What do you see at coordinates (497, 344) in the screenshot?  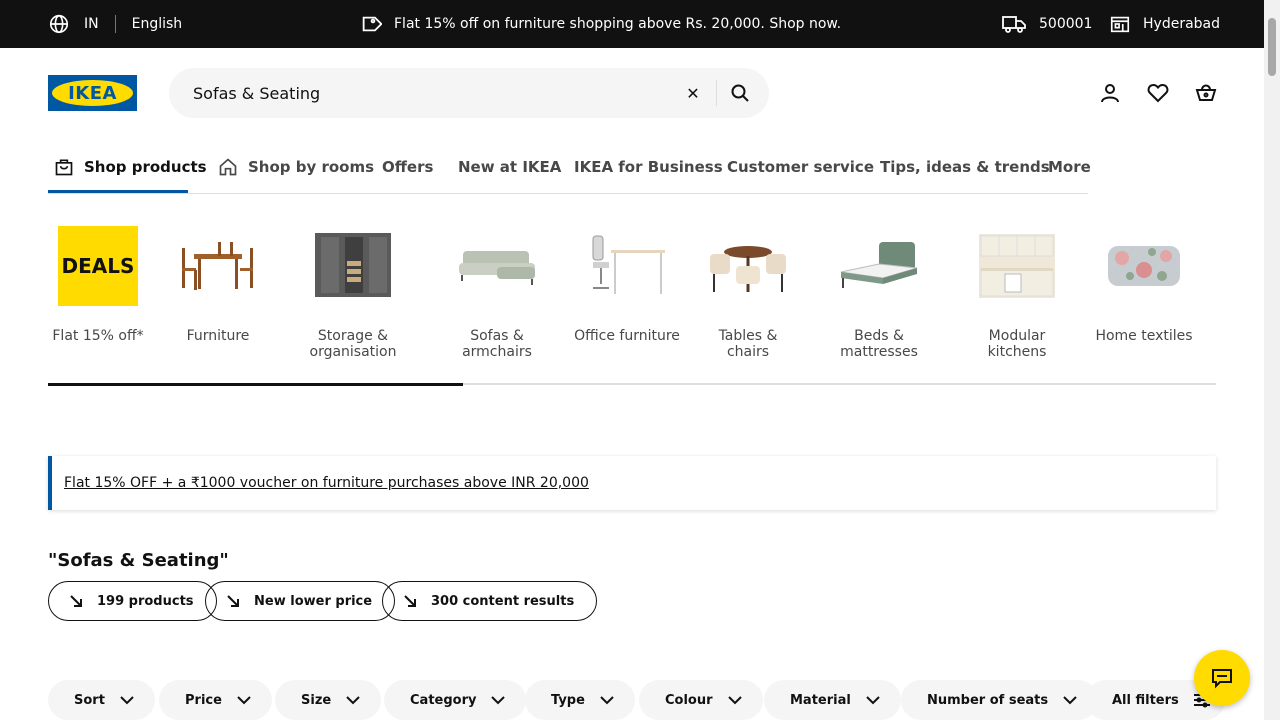 I see `category-label: Sofas & armchairs` at bounding box center [497, 344].